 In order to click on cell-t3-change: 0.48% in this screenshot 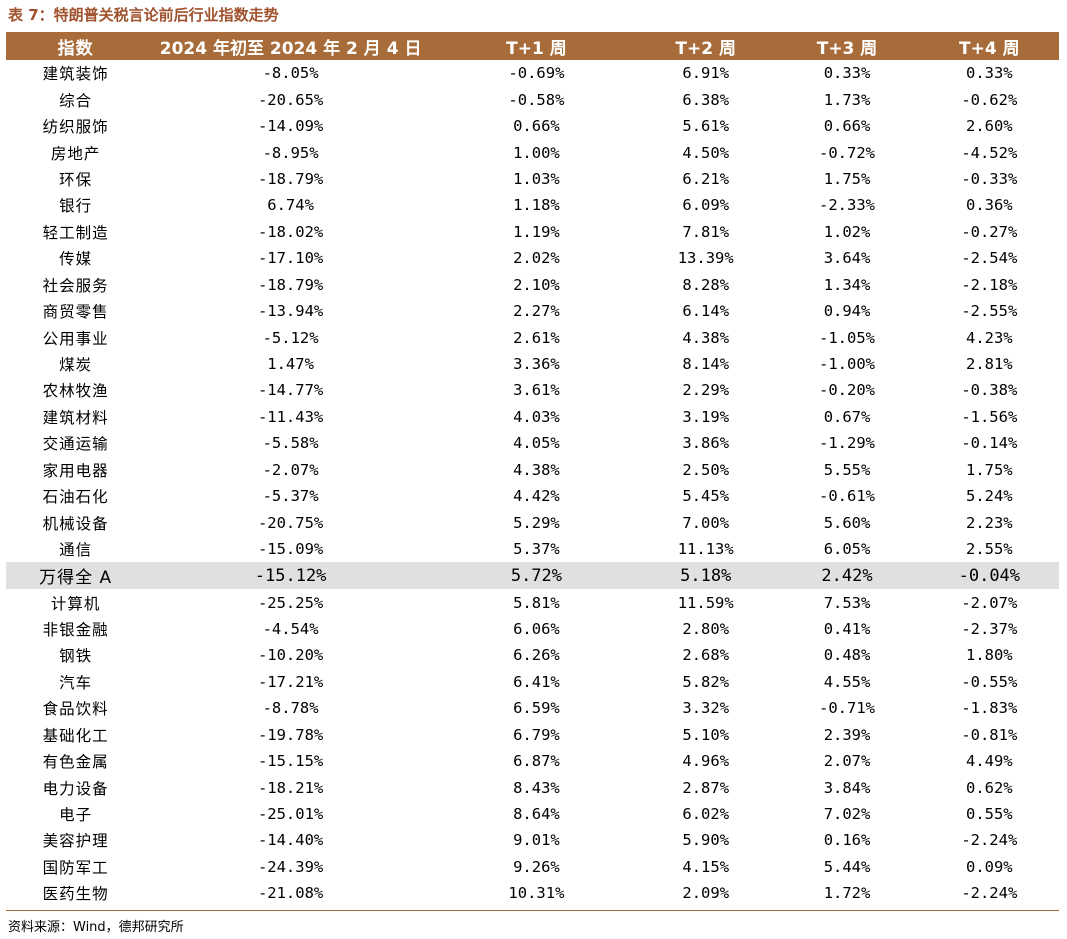, I will do `click(847, 655)`.